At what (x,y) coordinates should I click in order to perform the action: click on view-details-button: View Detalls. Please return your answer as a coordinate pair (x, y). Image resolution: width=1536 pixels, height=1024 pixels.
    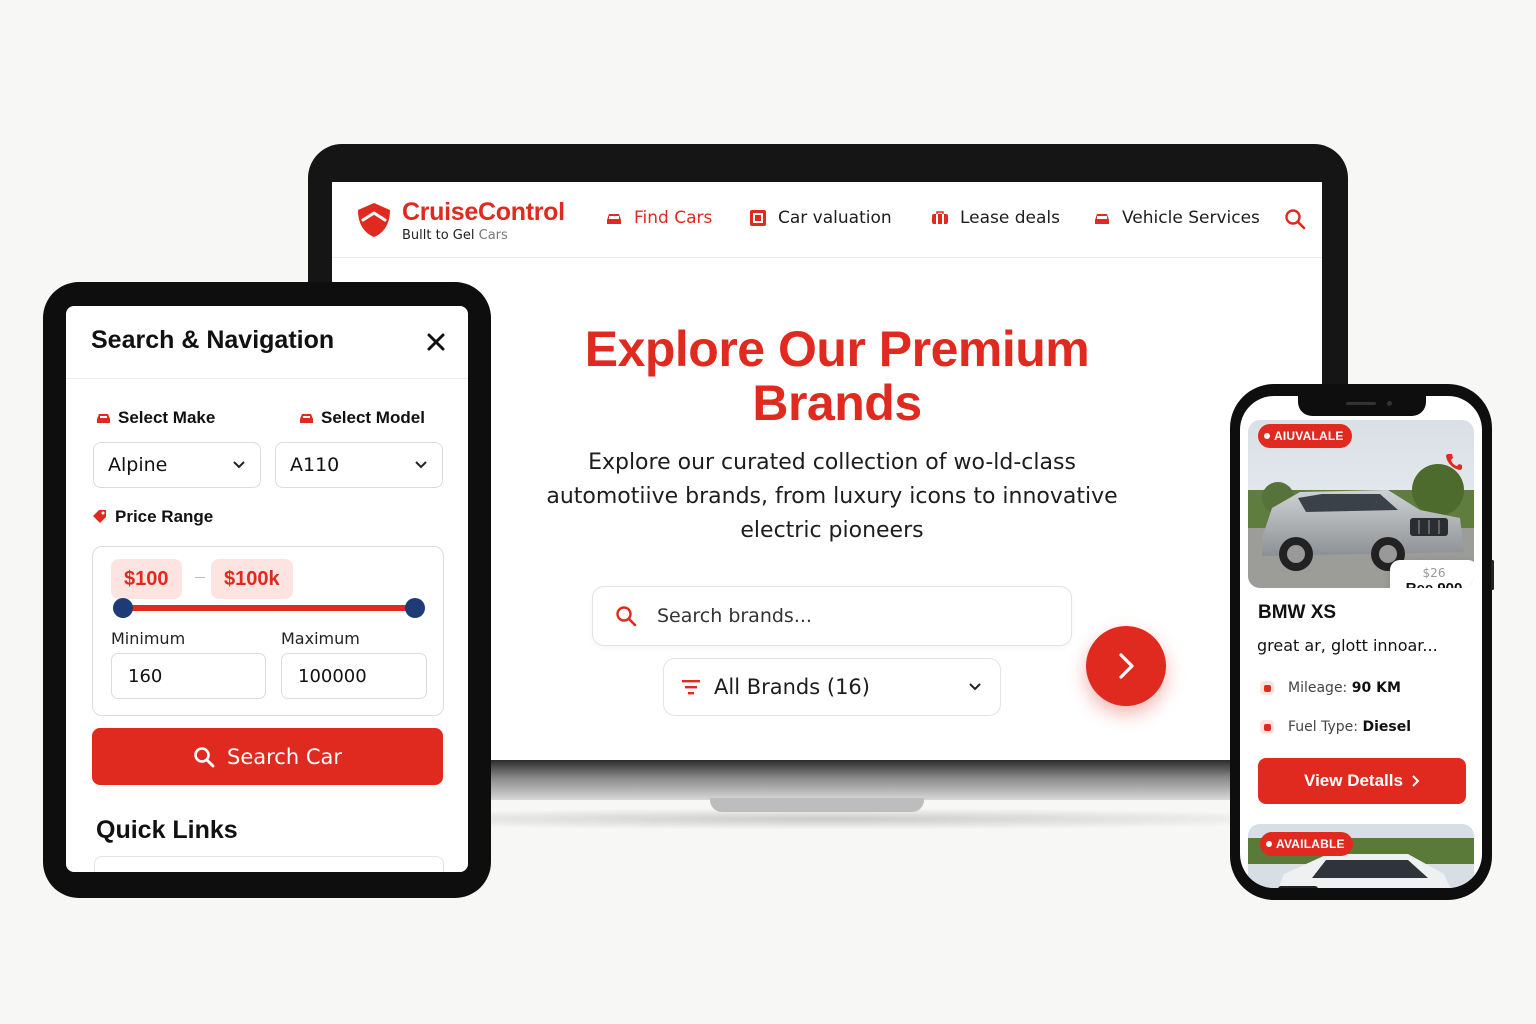
    Looking at the image, I should click on (1362, 781).